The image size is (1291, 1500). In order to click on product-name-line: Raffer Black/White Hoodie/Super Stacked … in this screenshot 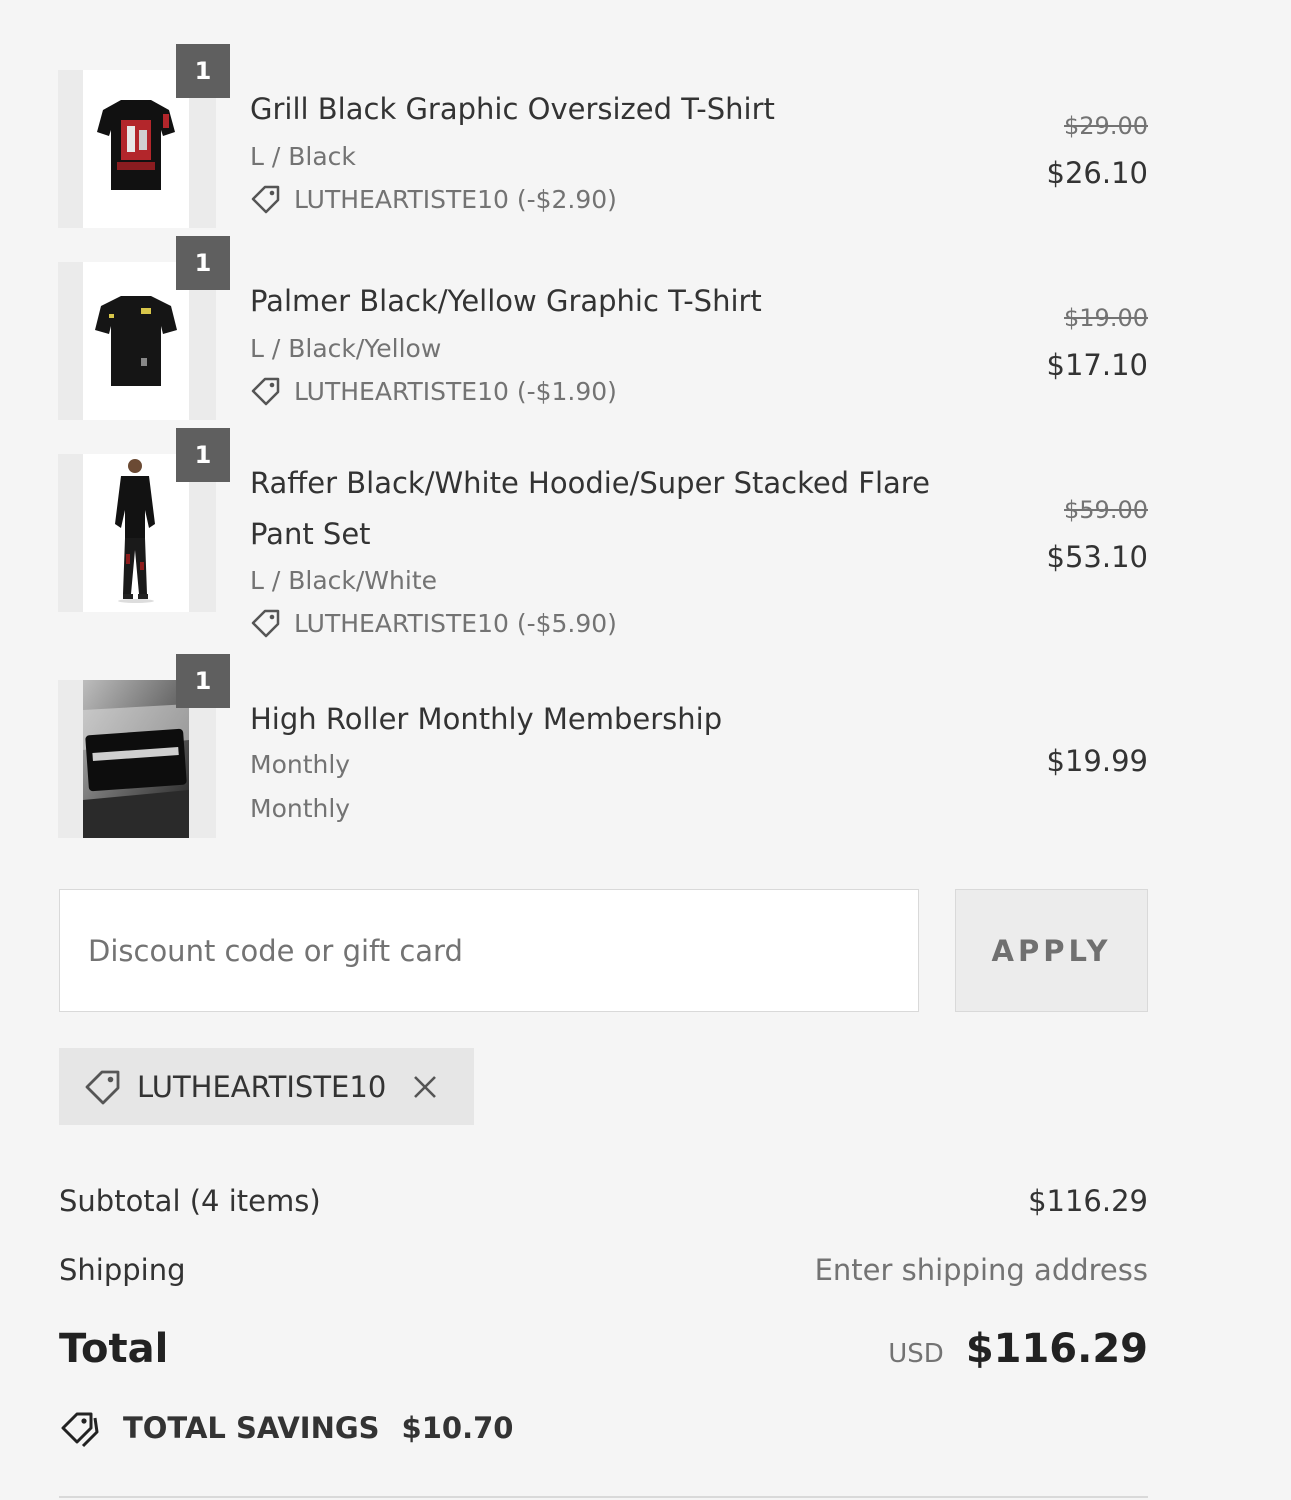, I will do `click(590, 483)`.